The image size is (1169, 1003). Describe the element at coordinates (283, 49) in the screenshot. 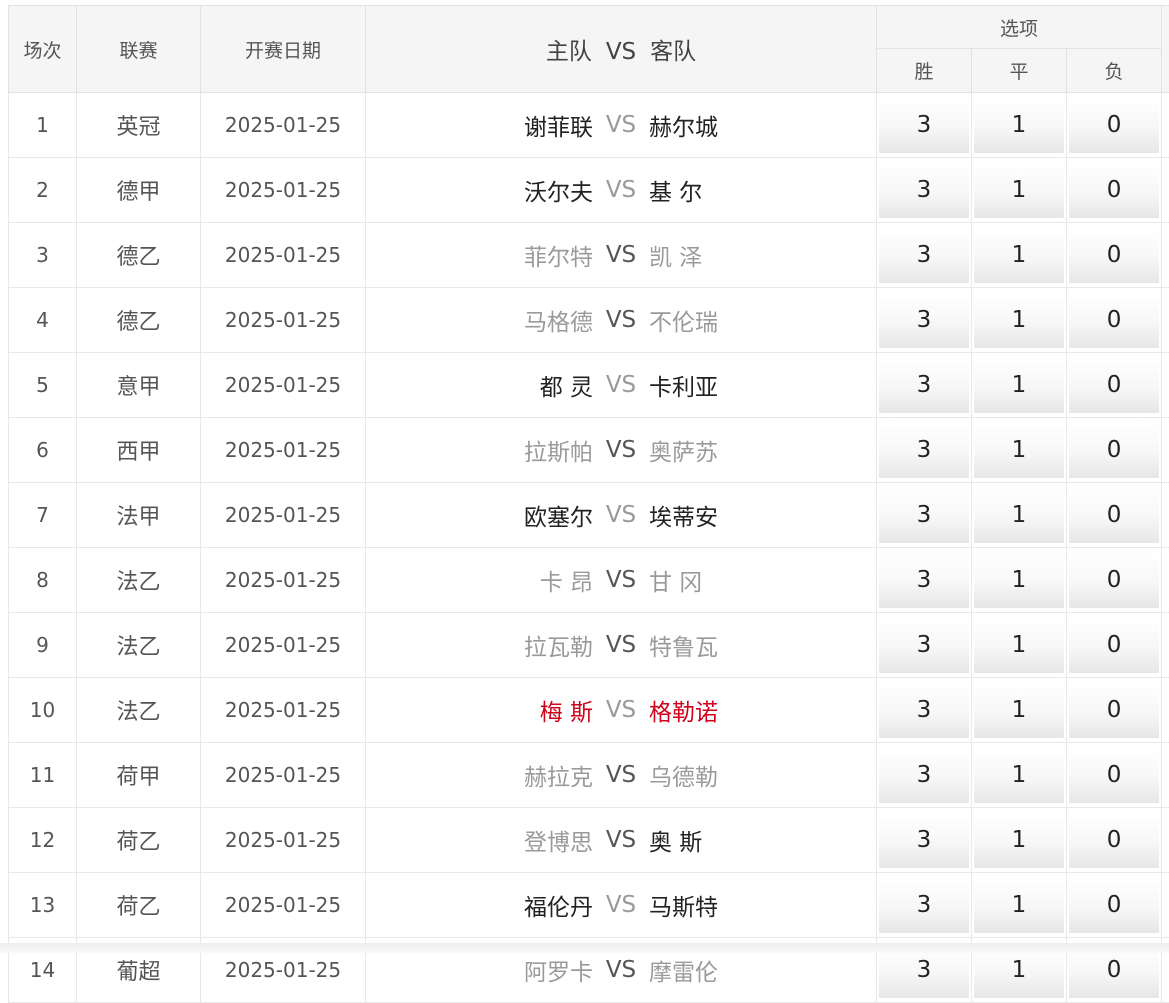

I see `header-date: 开赛日期` at that location.